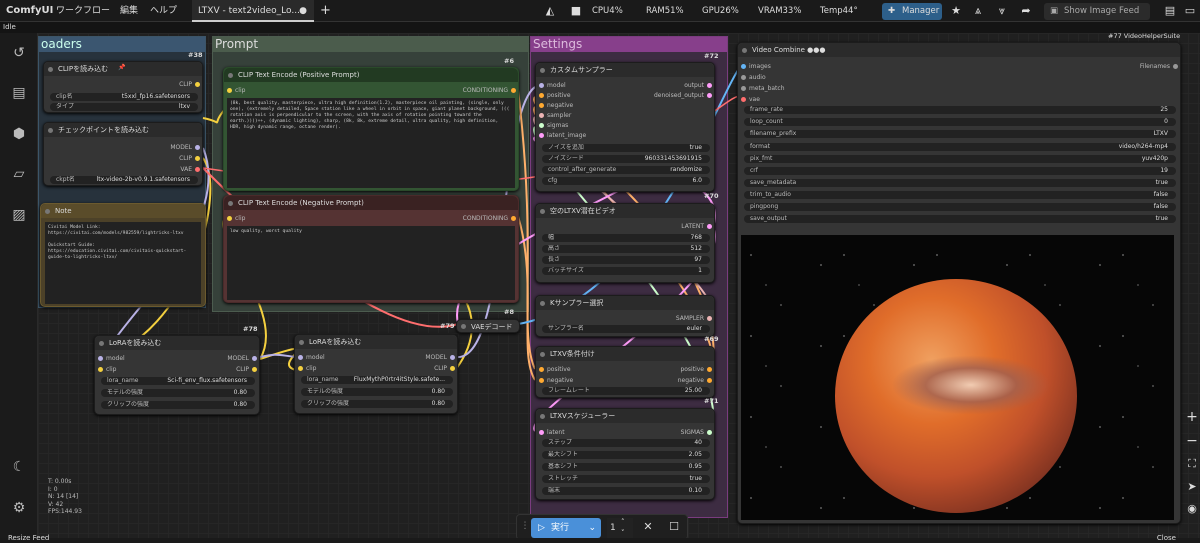  What do you see at coordinates (1191, 487) in the screenshot?
I see `cursor-icon: ➤` at bounding box center [1191, 487].